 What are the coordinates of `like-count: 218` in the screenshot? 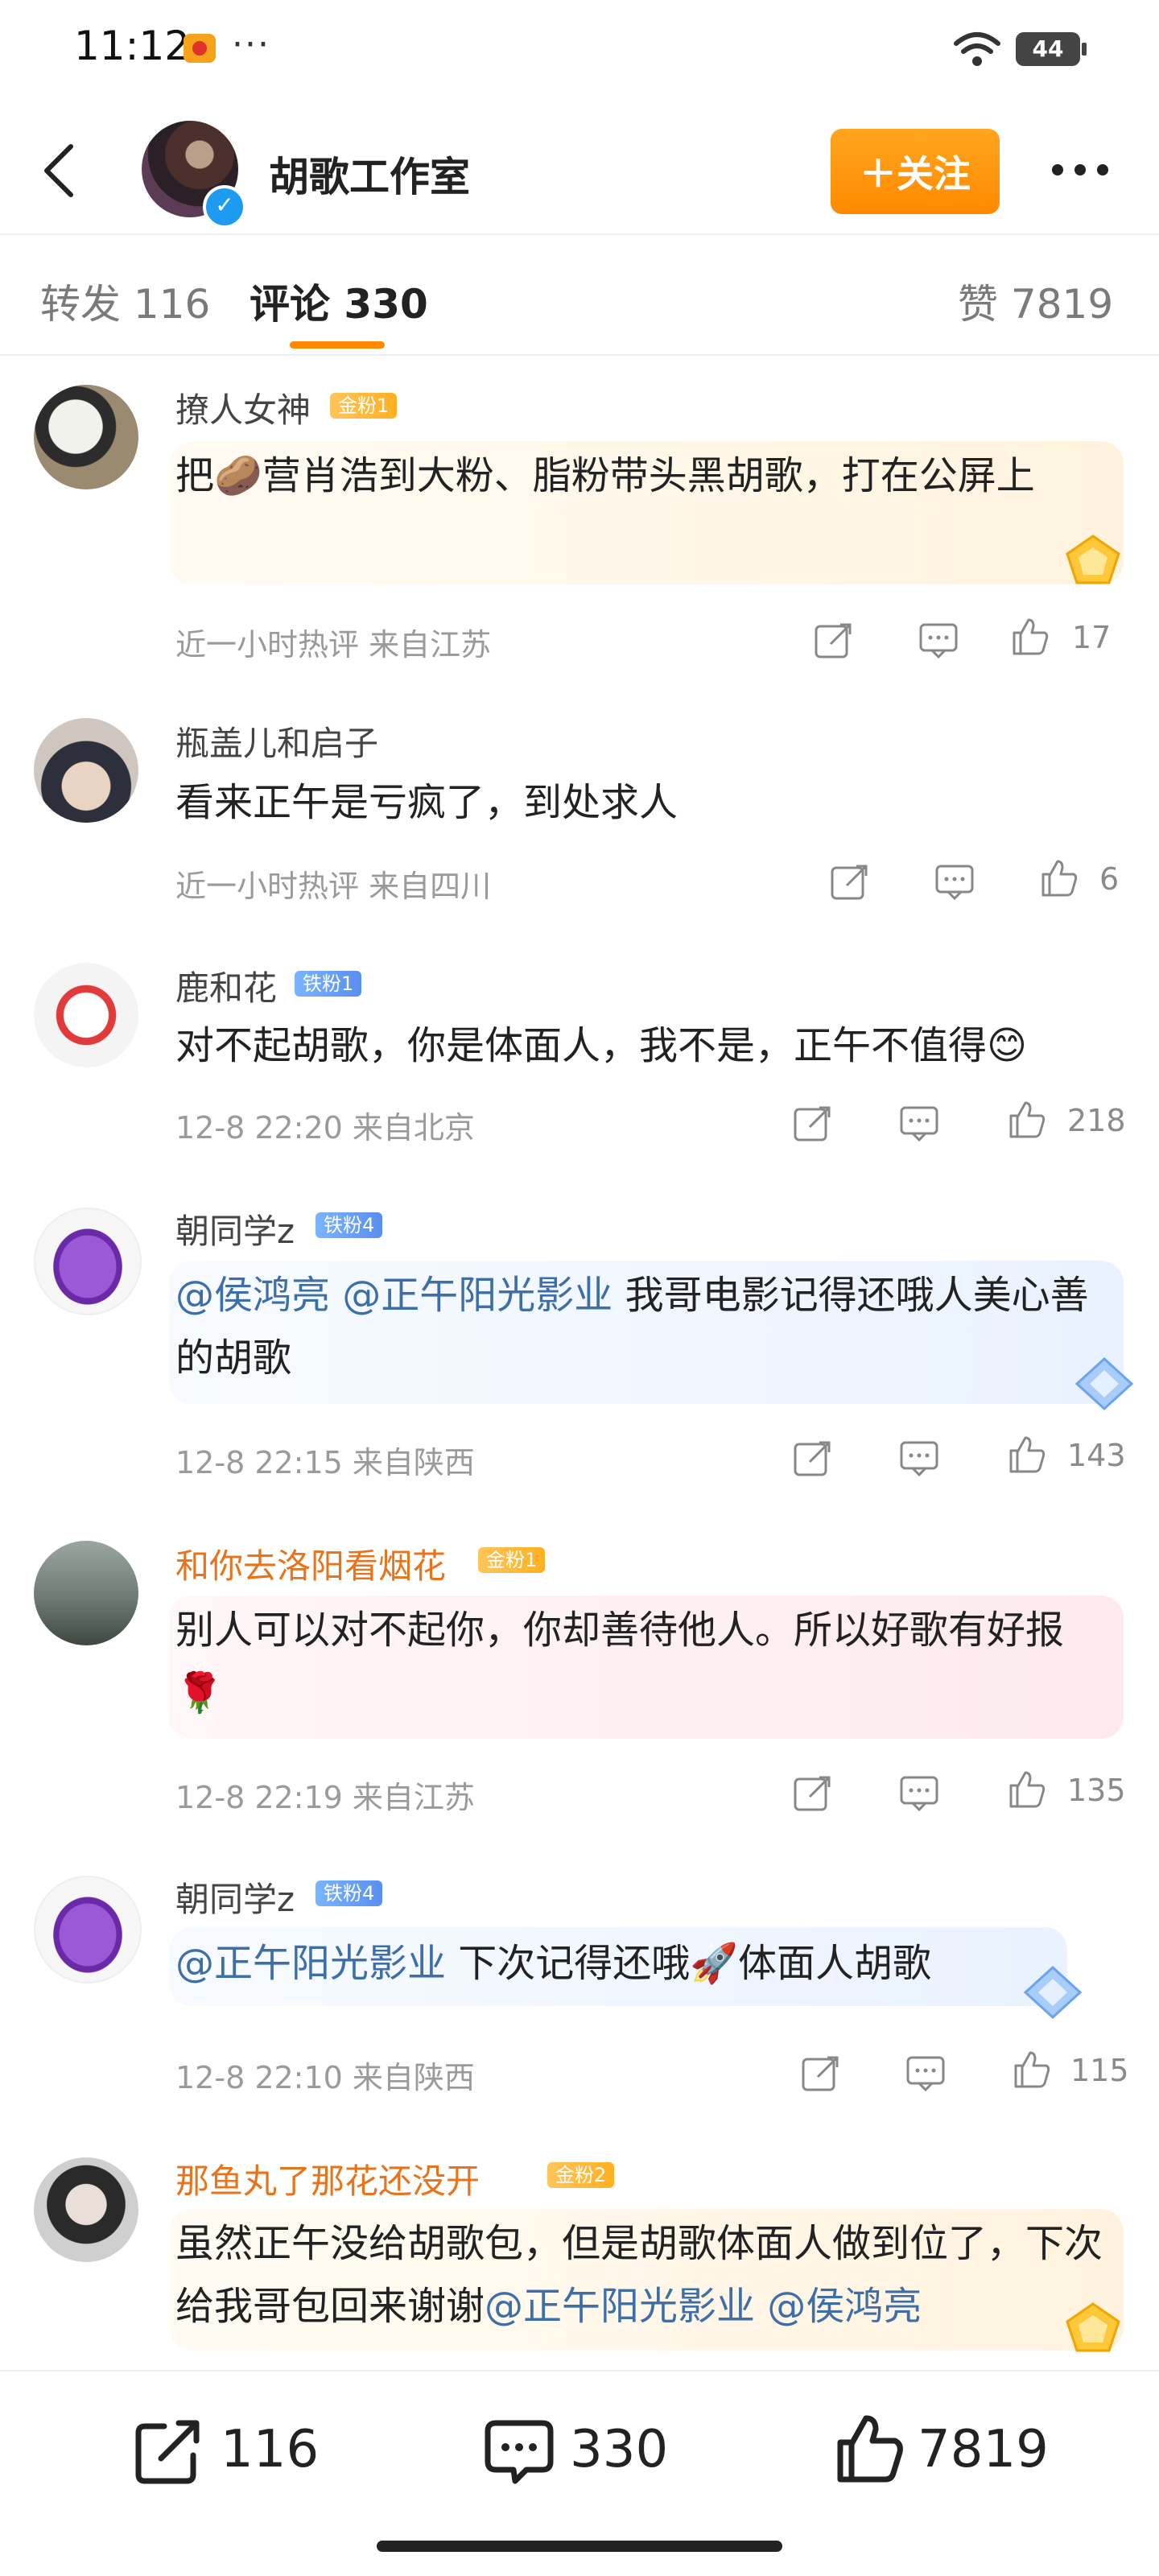 It's located at (1096, 1120).